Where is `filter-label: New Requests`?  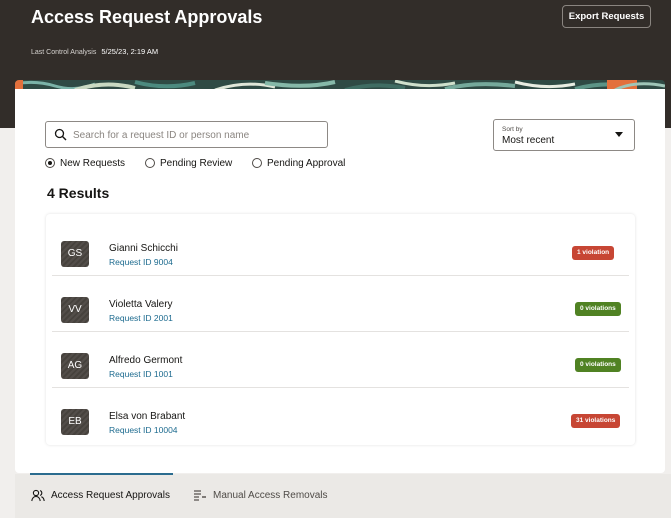
filter-label: New Requests is located at coordinates (93, 163).